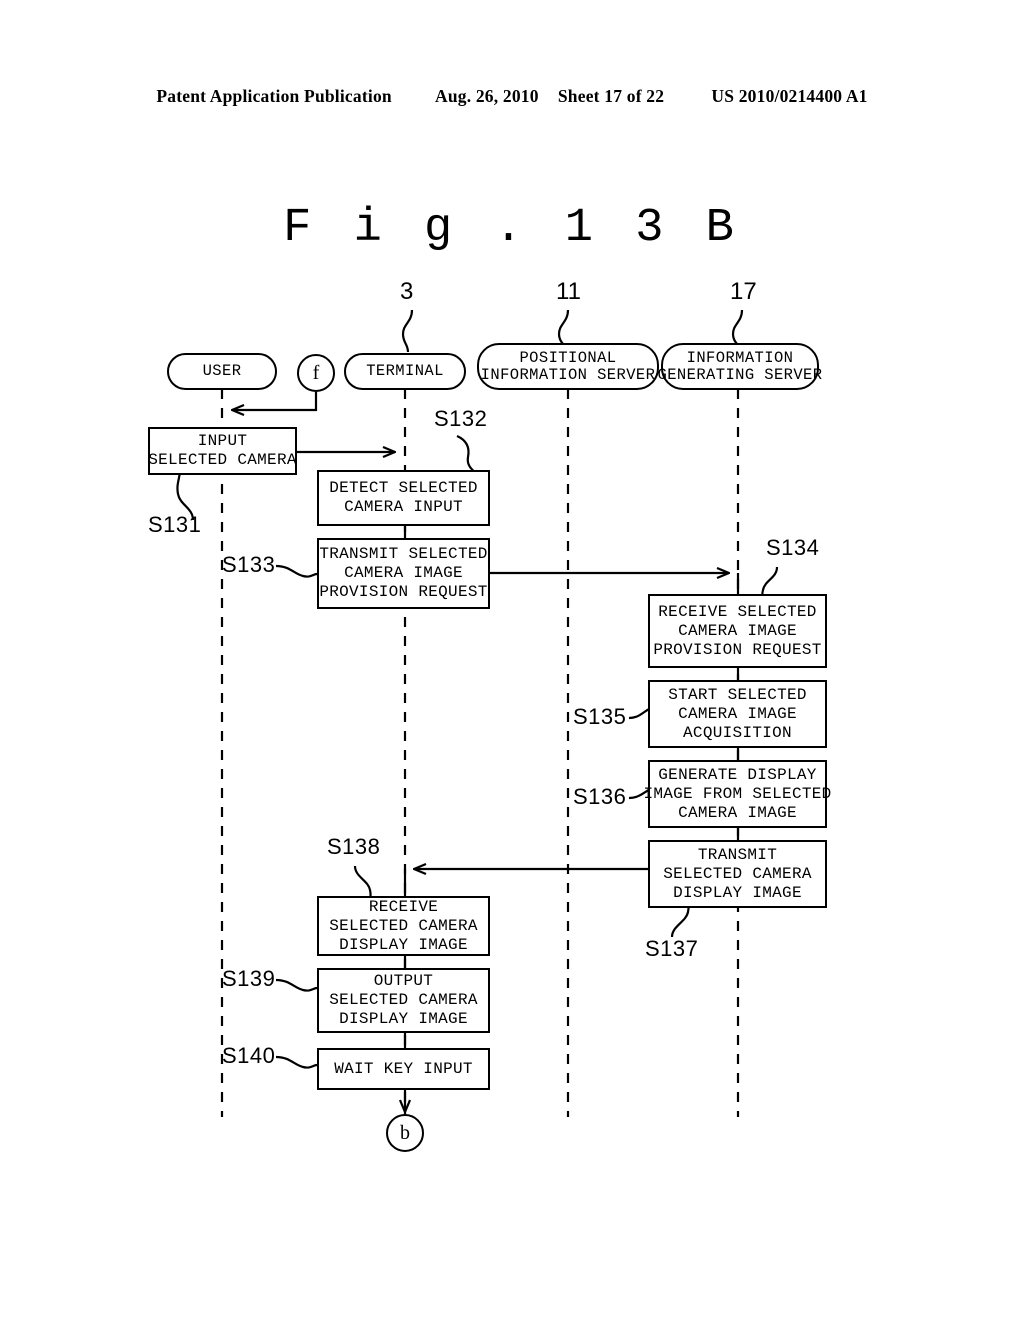 This screenshot has width=1024, height=1325. I want to click on flow-f-to-user, so click(275, 401).